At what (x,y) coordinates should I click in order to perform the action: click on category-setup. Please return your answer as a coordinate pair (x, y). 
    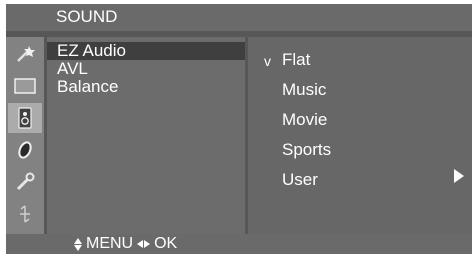
    Looking at the image, I should click on (25, 214).